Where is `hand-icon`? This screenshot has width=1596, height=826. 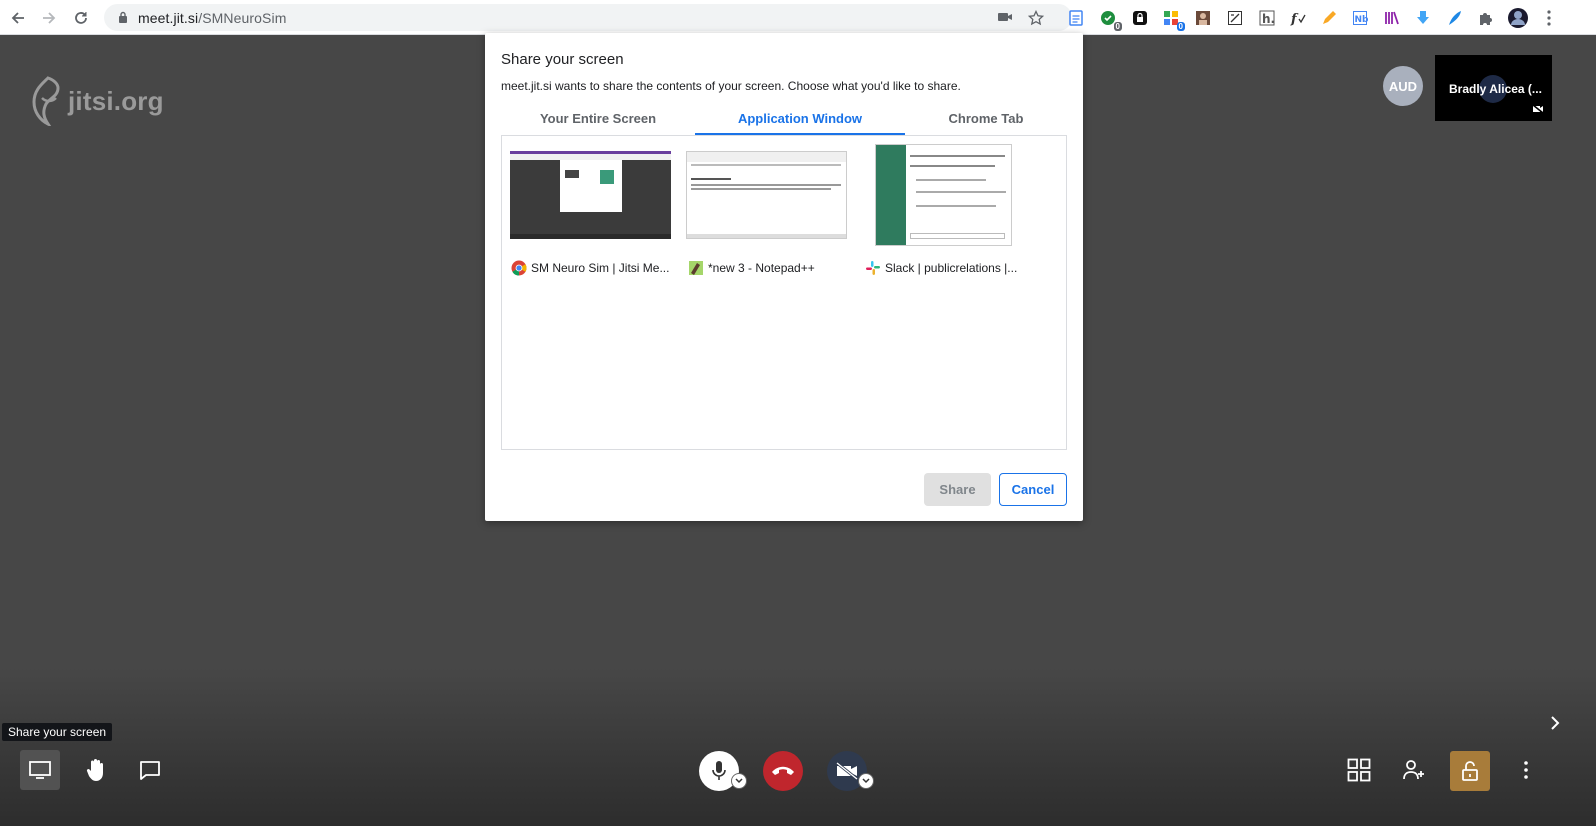
hand-icon is located at coordinates (94, 770).